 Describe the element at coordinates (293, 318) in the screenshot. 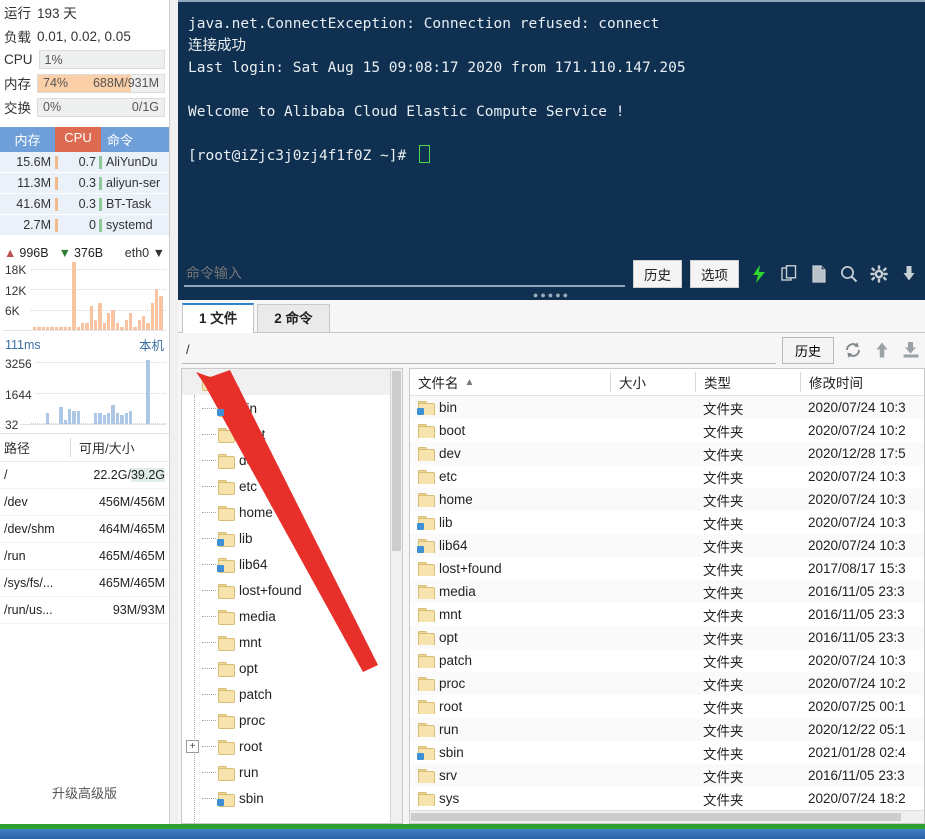

I see `tab-2: 2 命令` at that location.